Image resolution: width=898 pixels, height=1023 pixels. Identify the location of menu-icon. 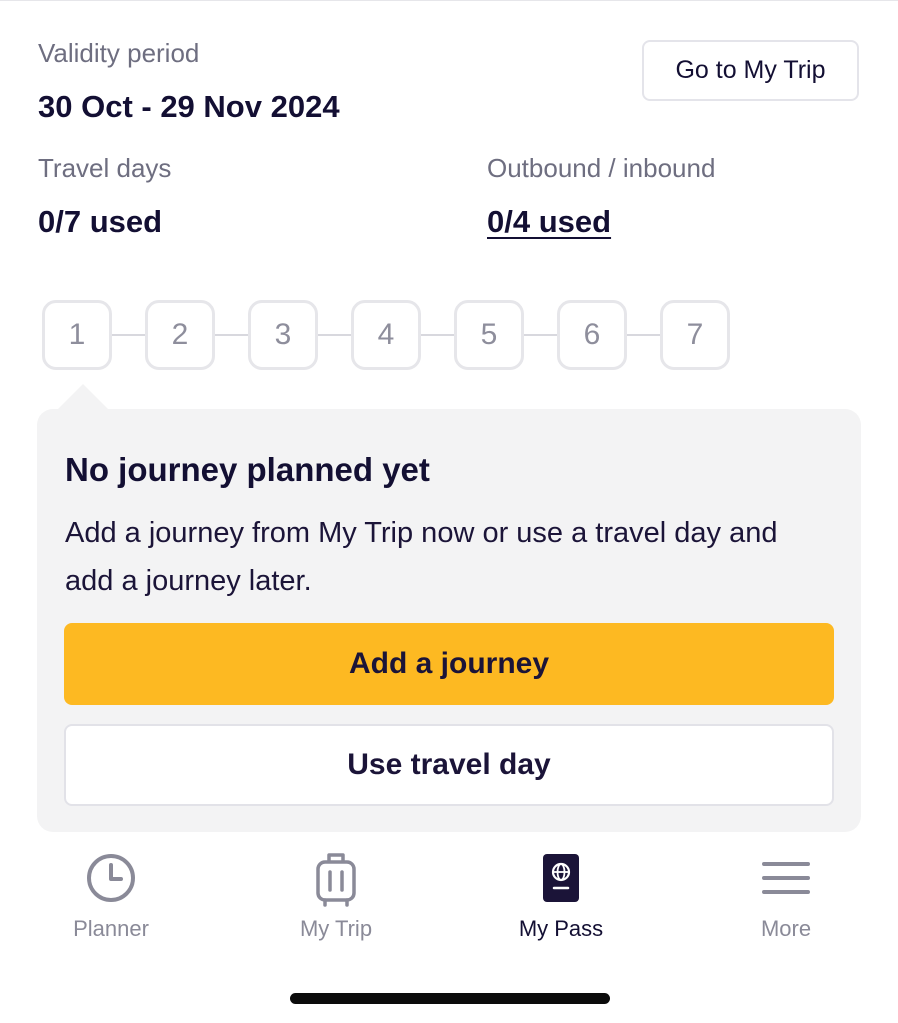
(786, 880).